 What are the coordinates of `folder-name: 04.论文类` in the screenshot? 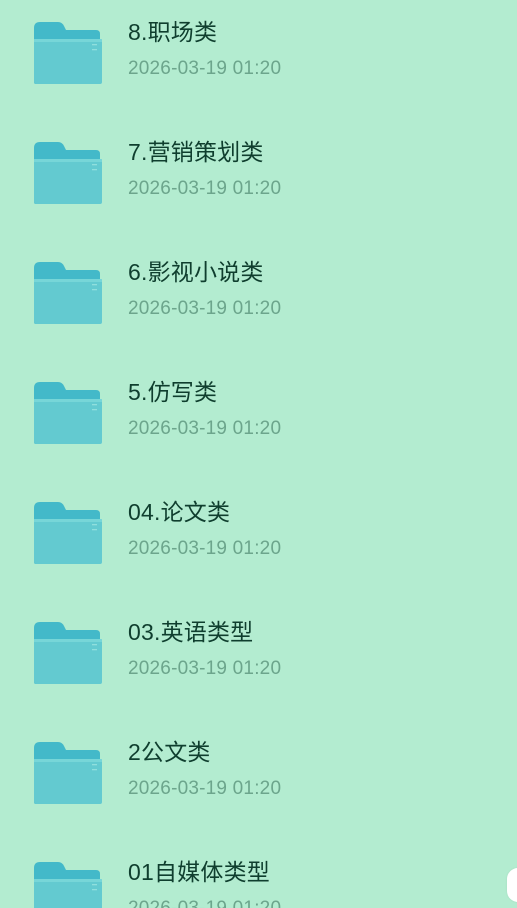 It's located at (179, 512).